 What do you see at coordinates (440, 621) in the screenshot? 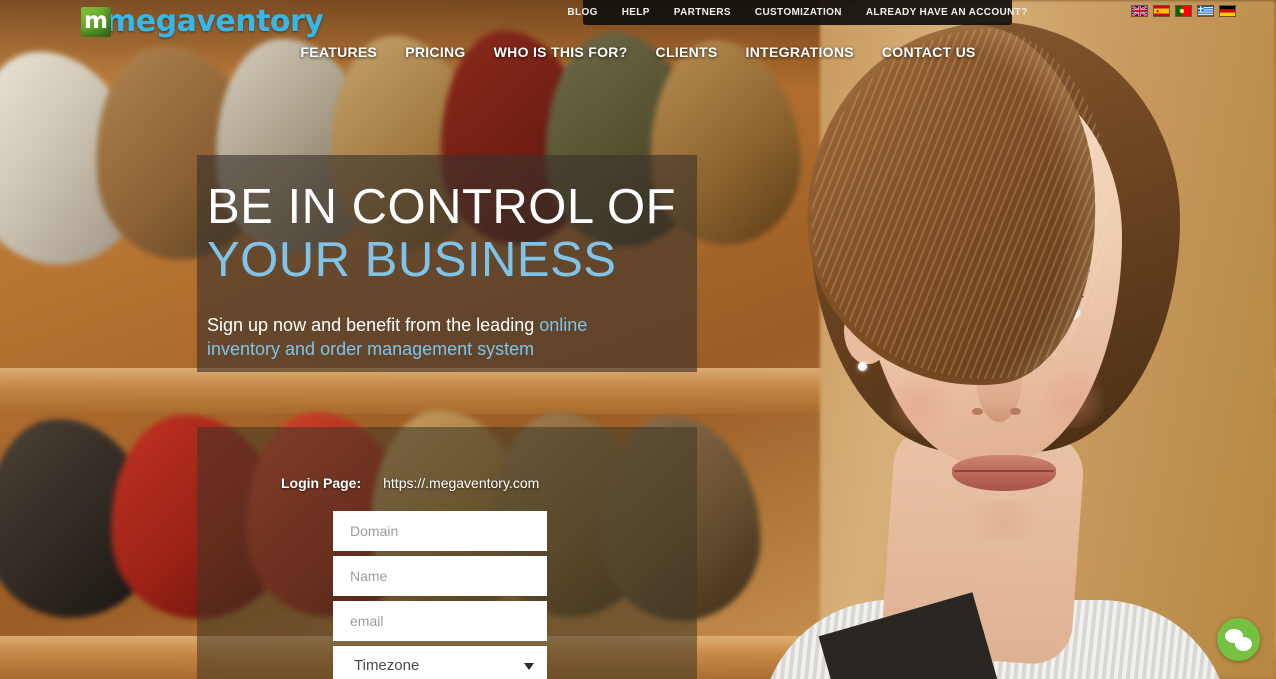
I see `email-input` at bounding box center [440, 621].